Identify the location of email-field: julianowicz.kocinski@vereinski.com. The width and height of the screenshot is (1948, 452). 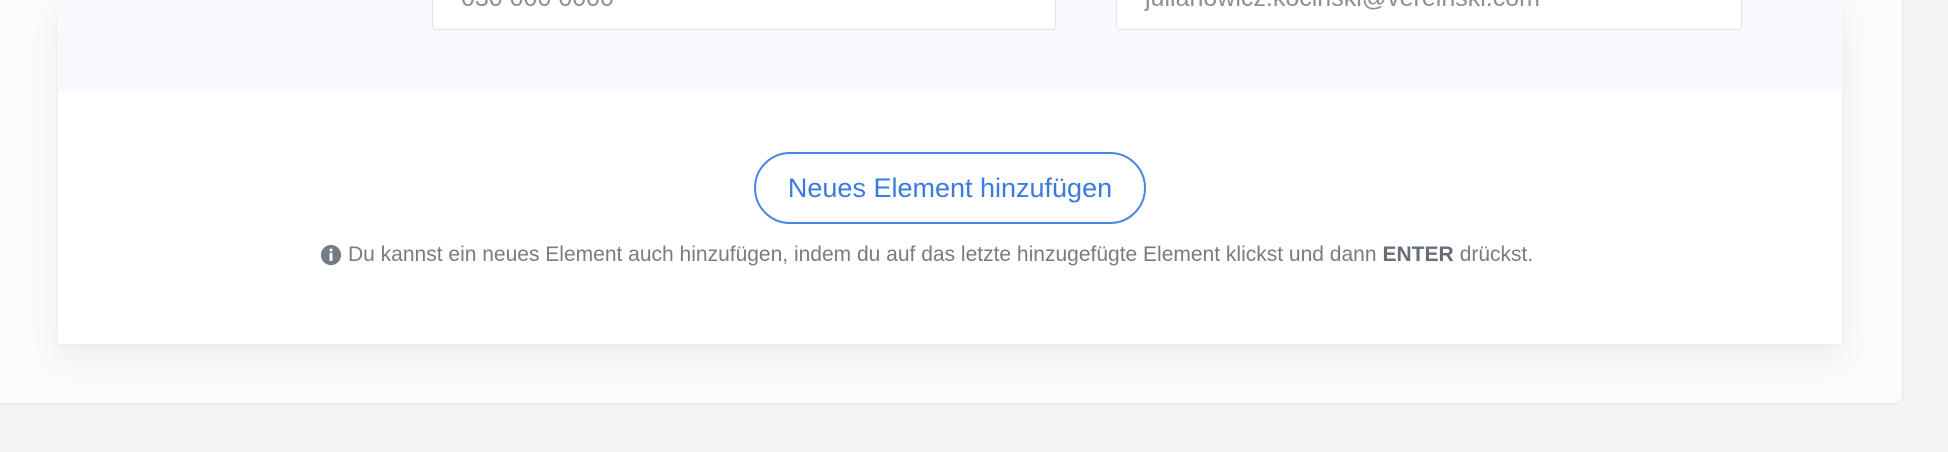
(1429, 15).